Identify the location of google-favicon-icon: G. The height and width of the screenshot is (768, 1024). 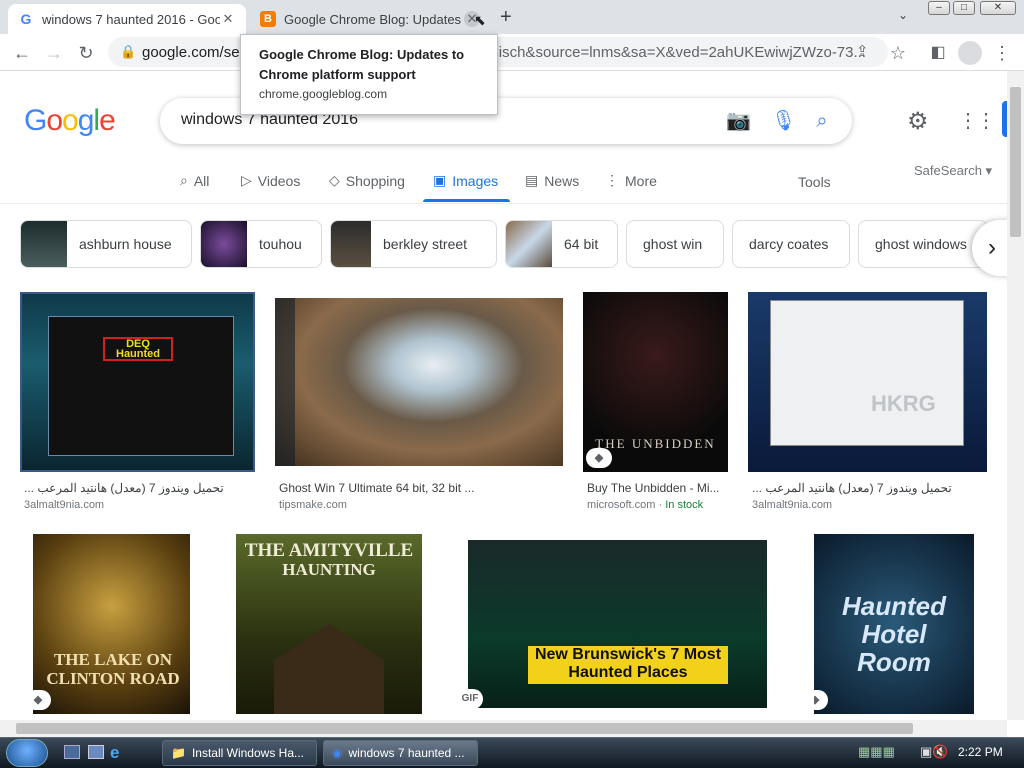
(26, 19).